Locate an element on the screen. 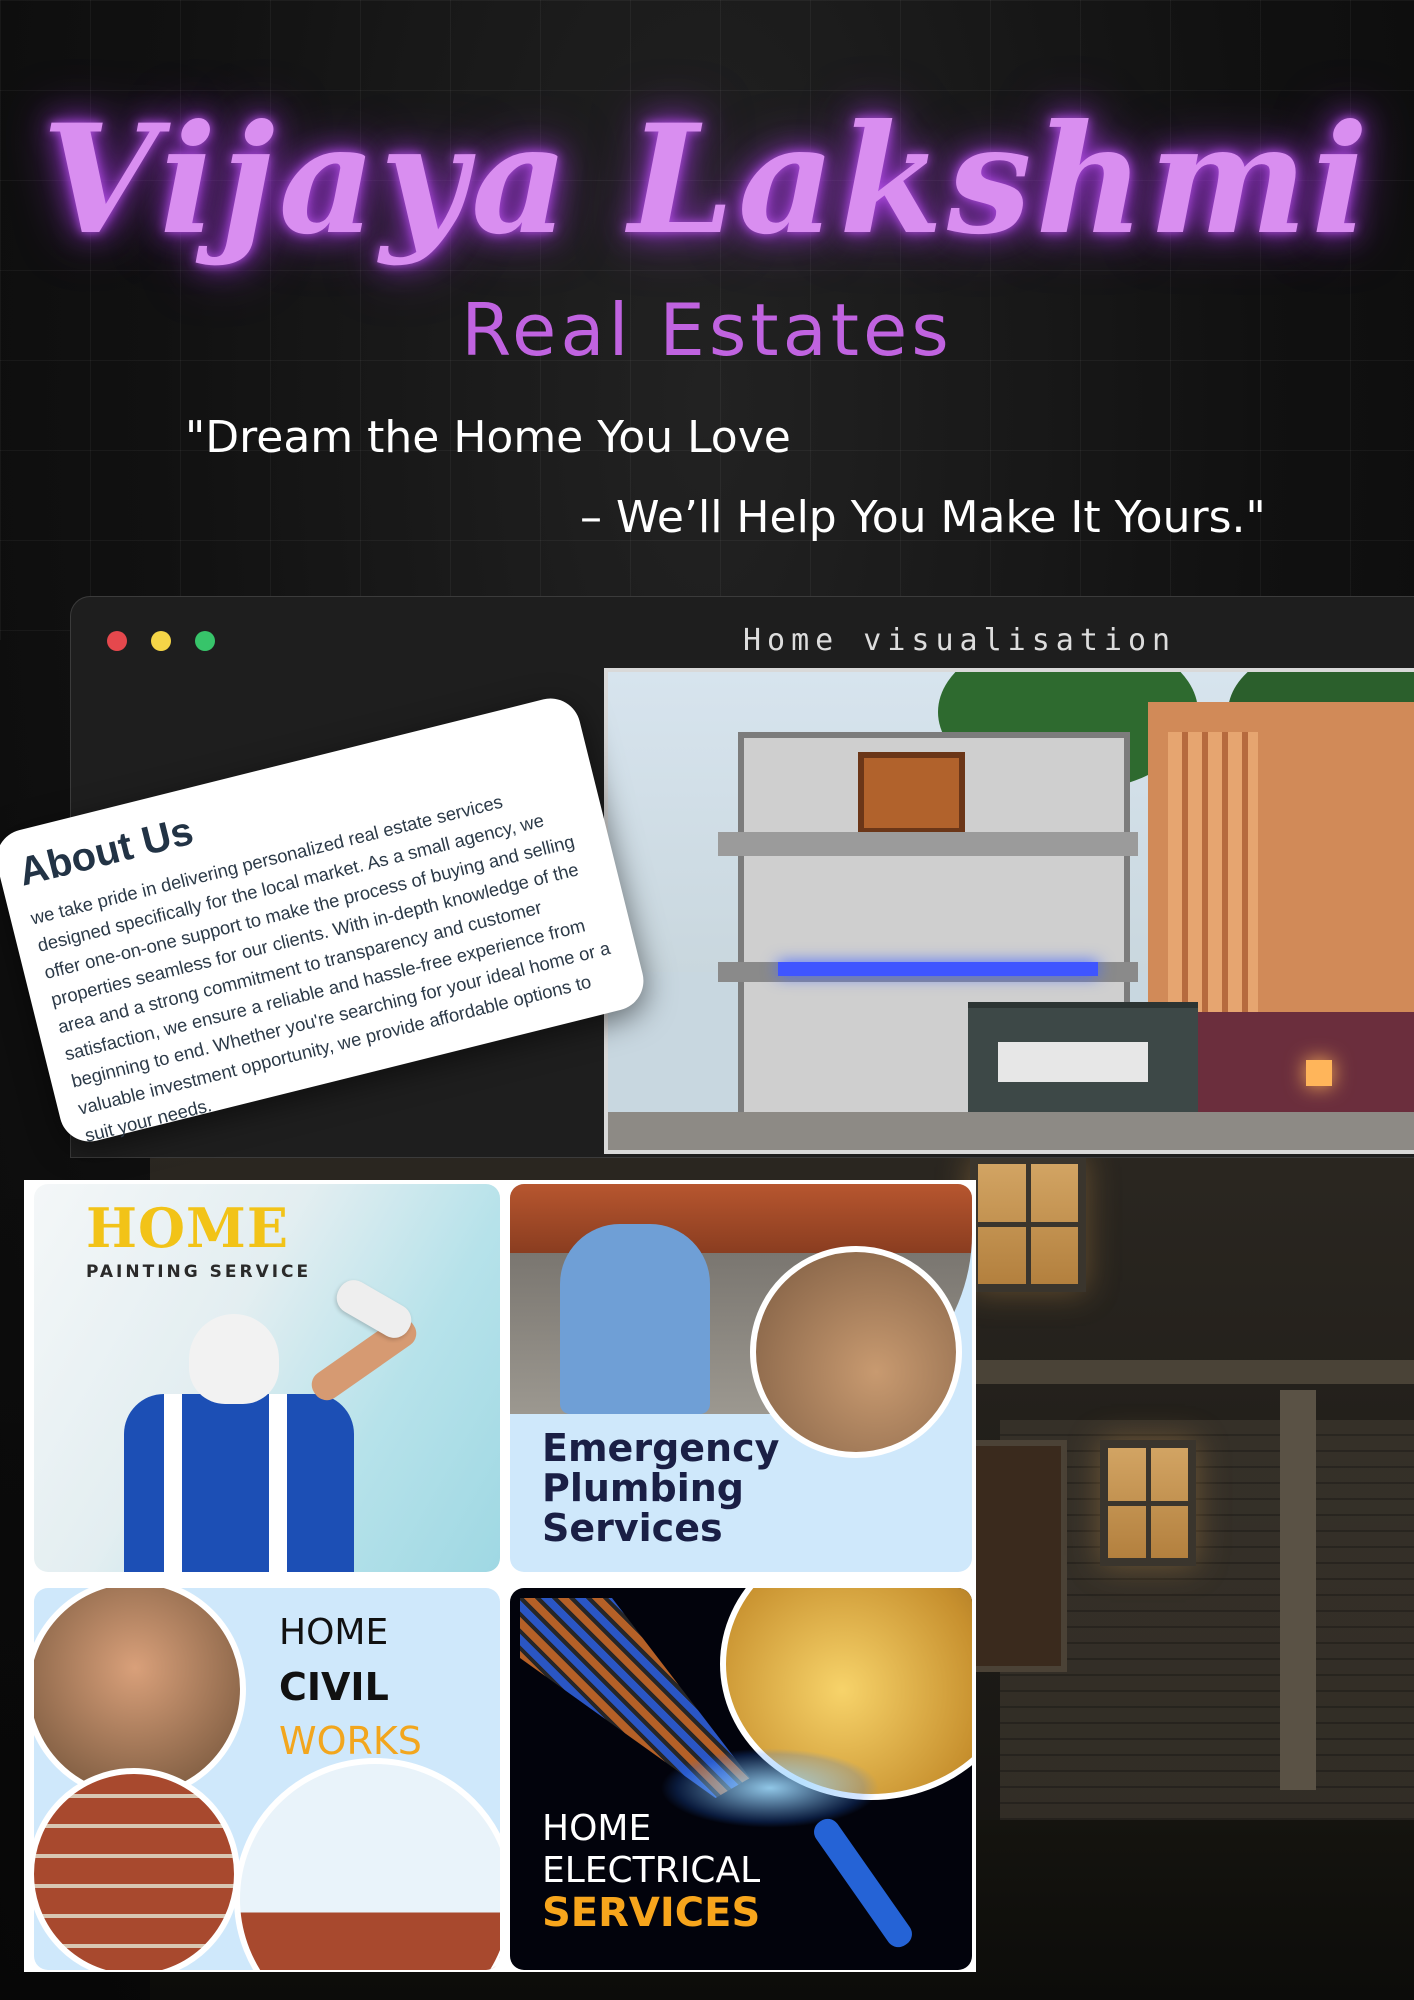 Image resolution: width=1414 pixels, height=2000 pixels. painter-strap-left is located at coordinates (173, 1483).